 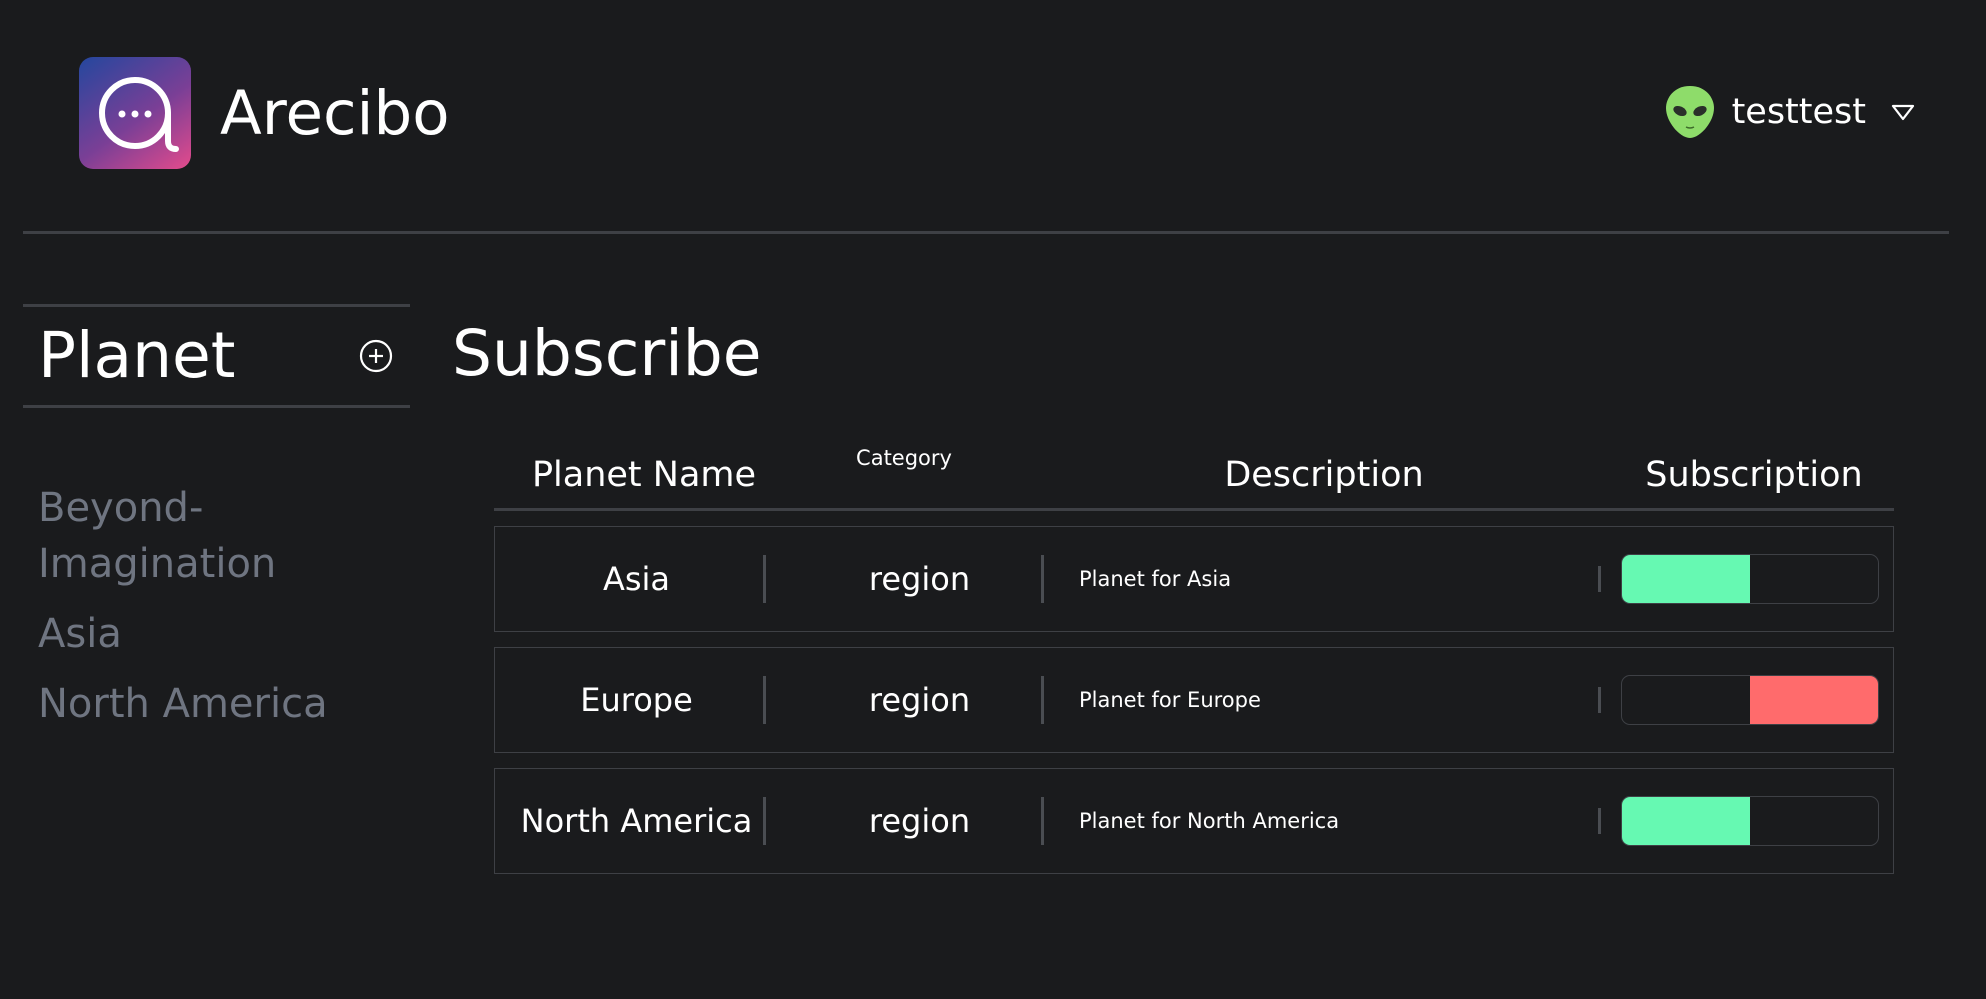 I want to click on app-logo-icon, so click(x=135, y=113).